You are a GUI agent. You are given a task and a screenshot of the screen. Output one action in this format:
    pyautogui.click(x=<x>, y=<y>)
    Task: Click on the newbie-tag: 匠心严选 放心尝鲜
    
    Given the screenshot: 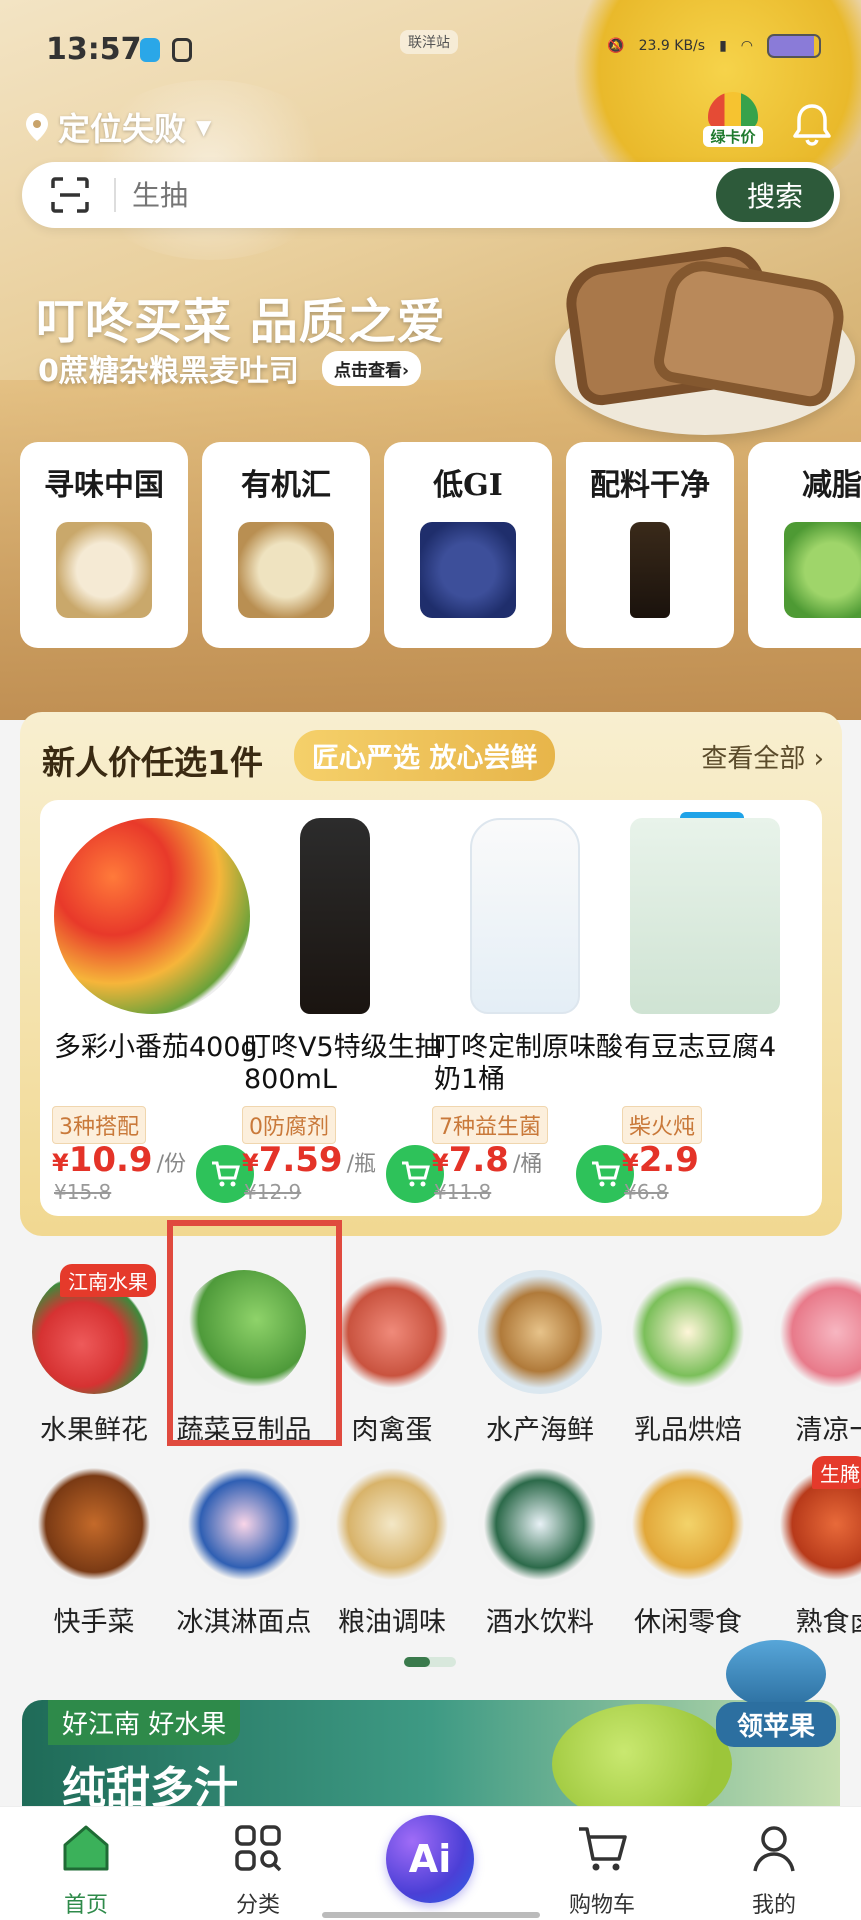 What is the action you would take?
    pyautogui.click(x=425, y=755)
    